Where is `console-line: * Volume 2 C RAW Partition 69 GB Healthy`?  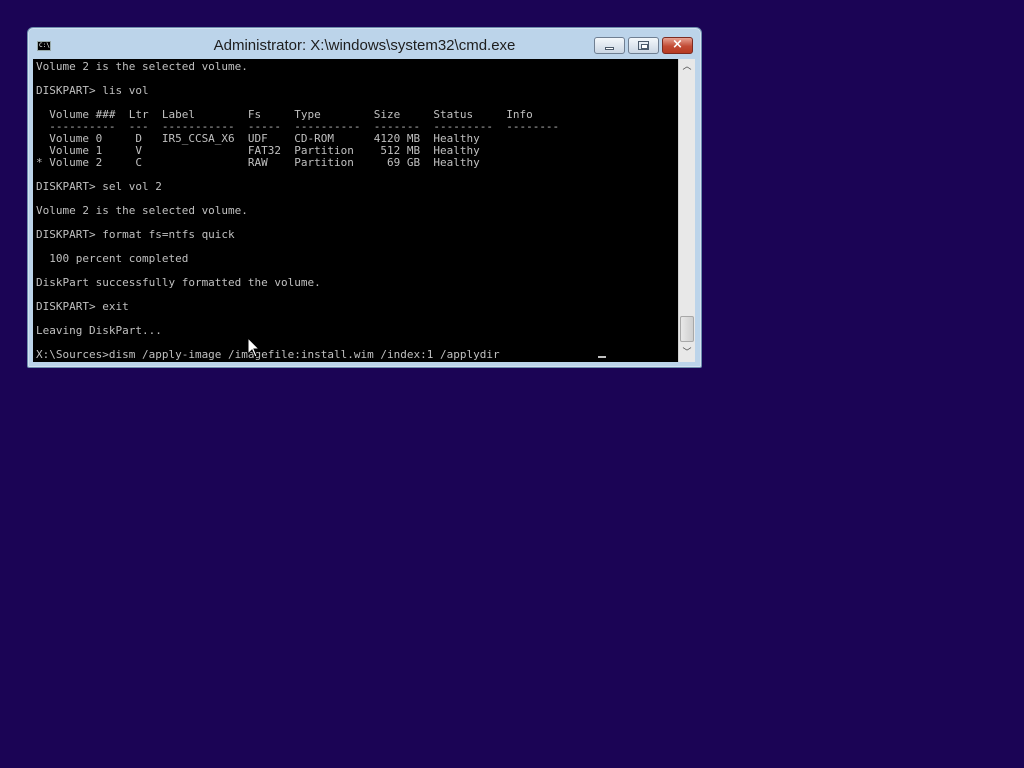 console-line: * Volume 2 C RAW Partition 69 GB Healthy is located at coordinates (258, 162).